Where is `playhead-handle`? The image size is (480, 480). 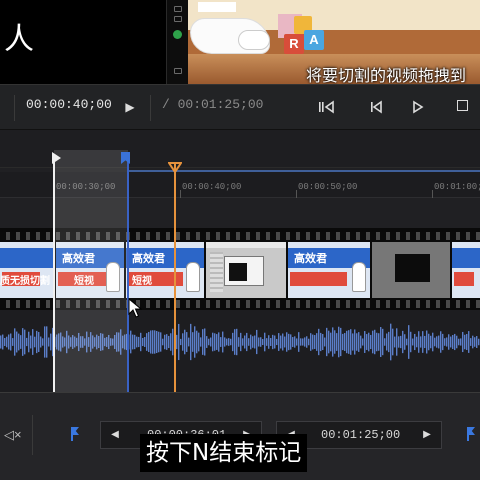 playhead-handle is located at coordinates (175, 167).